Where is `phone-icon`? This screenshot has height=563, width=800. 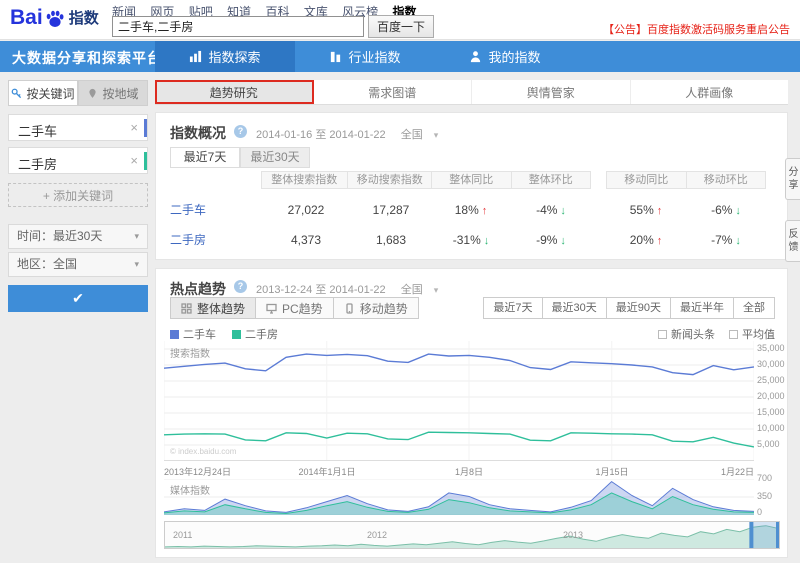
phone-icon is located at coordinates (349, 308).